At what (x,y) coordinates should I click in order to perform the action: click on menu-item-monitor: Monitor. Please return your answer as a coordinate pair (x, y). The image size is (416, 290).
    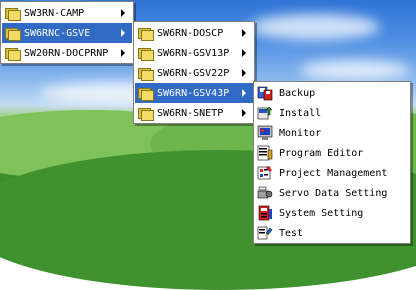
    Looking at the image, I should click on (332, 133).